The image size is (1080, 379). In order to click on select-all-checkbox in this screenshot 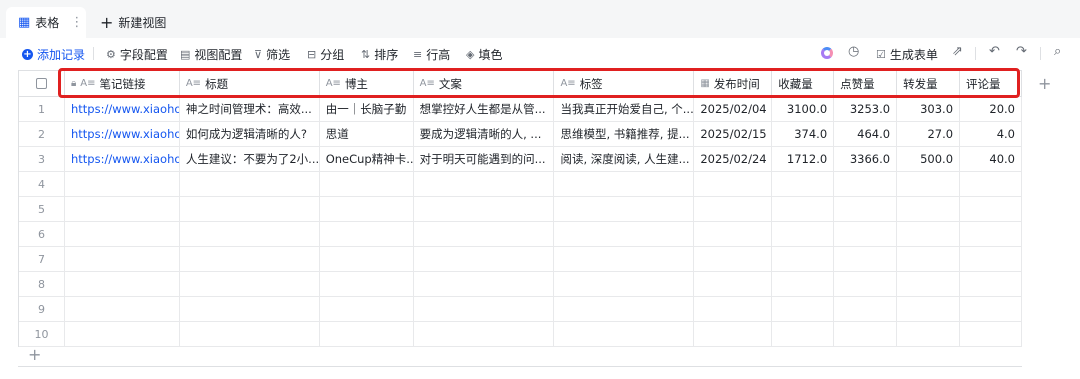, I will do `click(41, 83)`.